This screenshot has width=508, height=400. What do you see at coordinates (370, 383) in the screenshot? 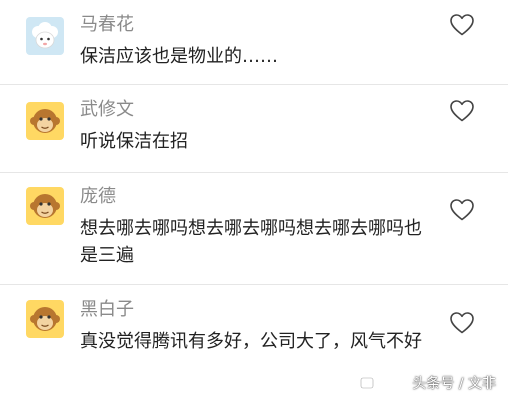
I see `toutiao-logo-icon` at bounding box center [370, 383].